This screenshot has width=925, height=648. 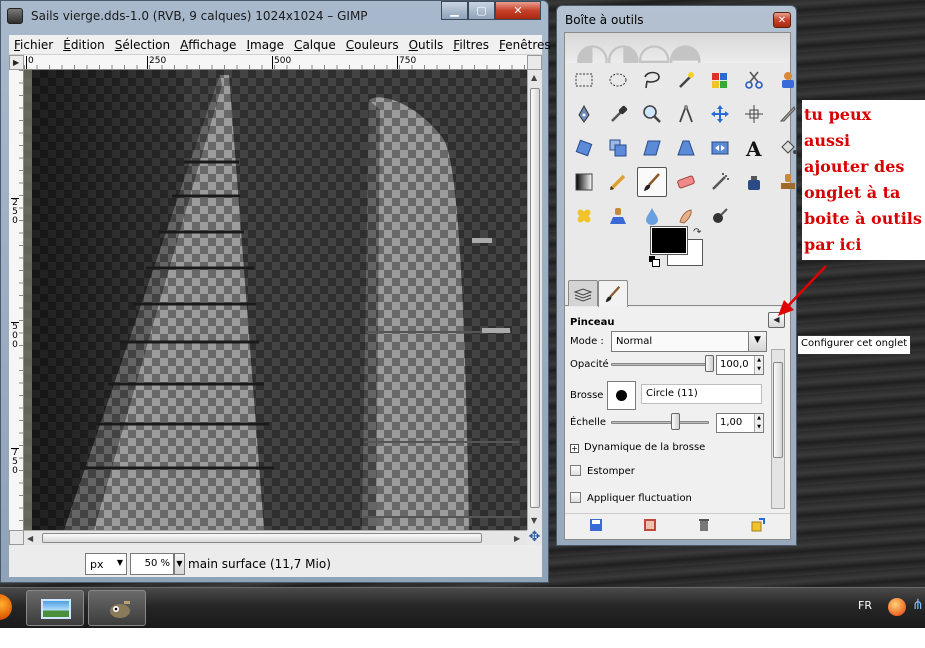 What do you see at coordinates (319, 44) in the screenshot?
I see `menu-label-rest: alque` at bounding box center [319, 44].